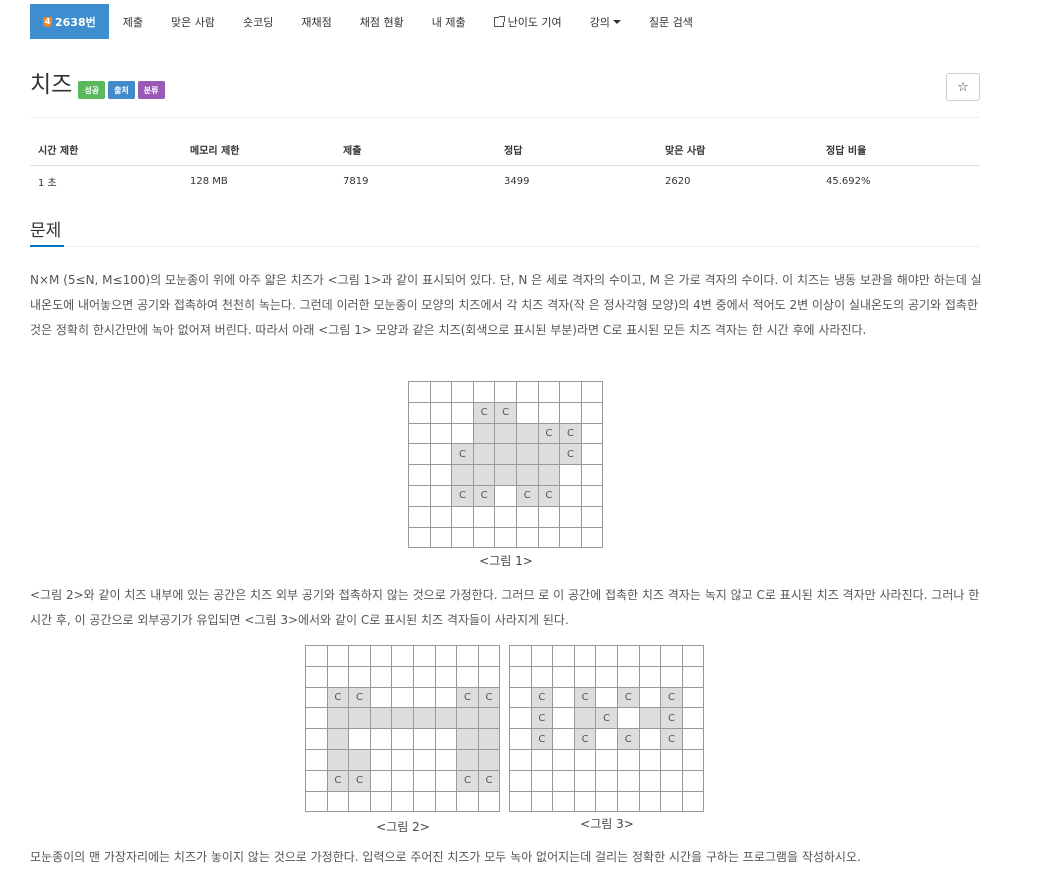 This screenshot has height=880, width=1044. I want to click on memory-limit-value: 128 MB, so click(209, 181).